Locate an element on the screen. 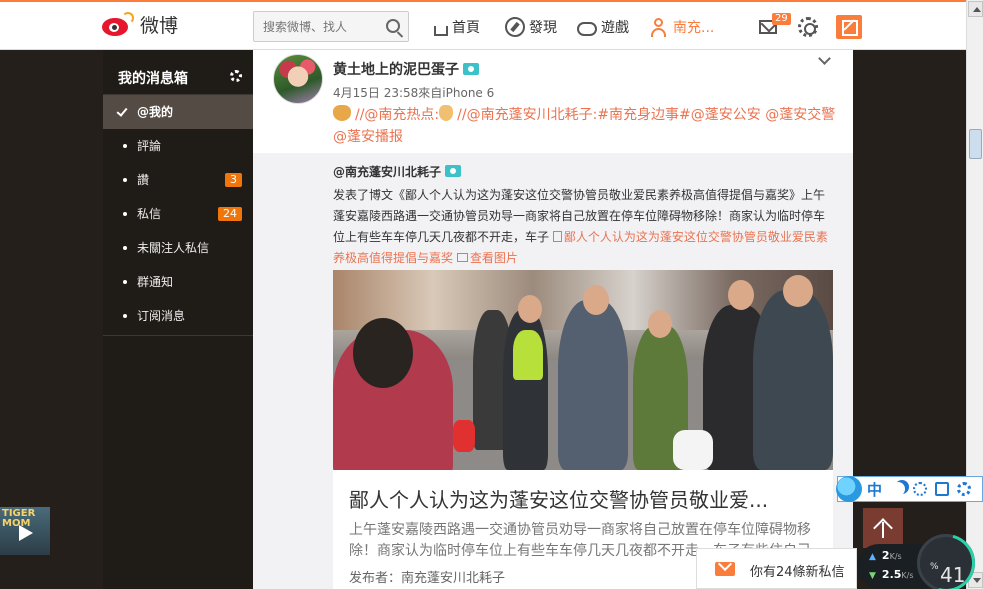 This screenshot has width=983, height=589. sidebar-item-messages: 私信 24 is located at coordinates (178, 214).